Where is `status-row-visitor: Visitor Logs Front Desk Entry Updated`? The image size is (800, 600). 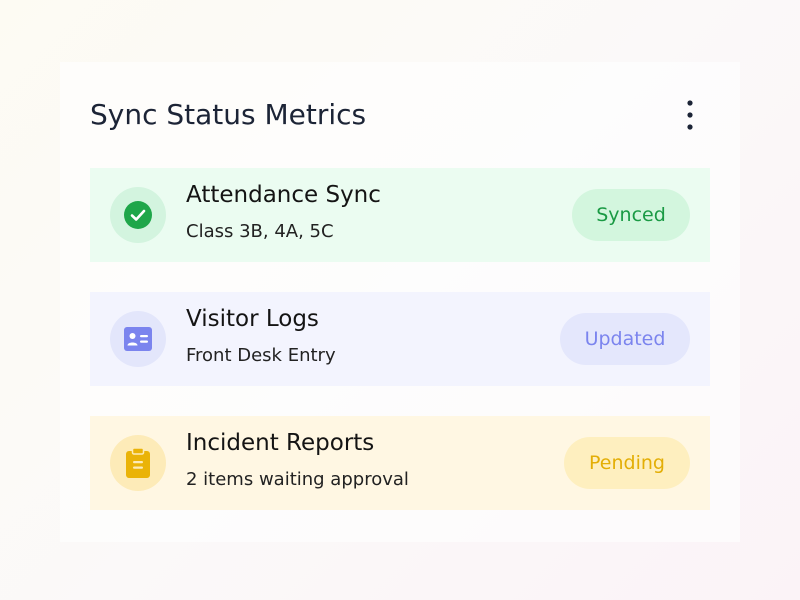 status-row-visitor: Visitor Logs Front Desk Entry Updated is located at coordinates (400, 339).